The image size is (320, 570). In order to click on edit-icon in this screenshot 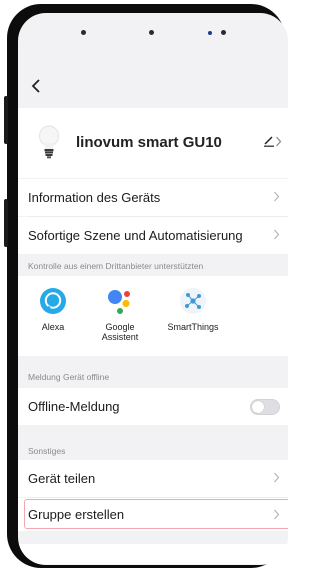, I will do `click(269, 141)`.